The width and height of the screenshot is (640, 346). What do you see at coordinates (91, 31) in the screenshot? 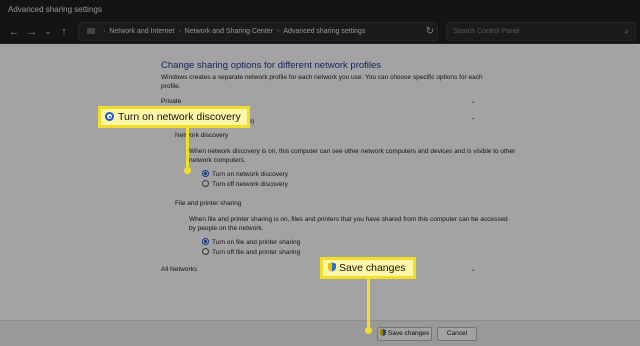
I see `control-panel-icon` at bounding box center [91, 31].